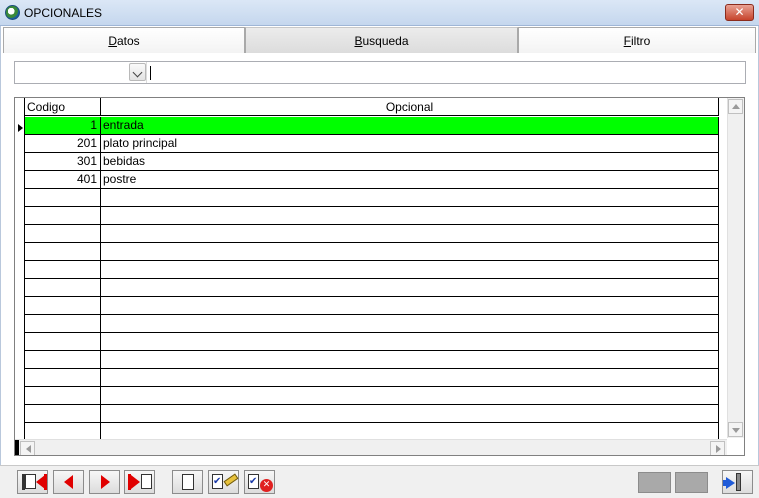 This screenshot has width=759, height=498. What do you see at coordinates (17, 447) in the screenshot?
I see `scroll-corner-marker` at bounding box center [17, 447].